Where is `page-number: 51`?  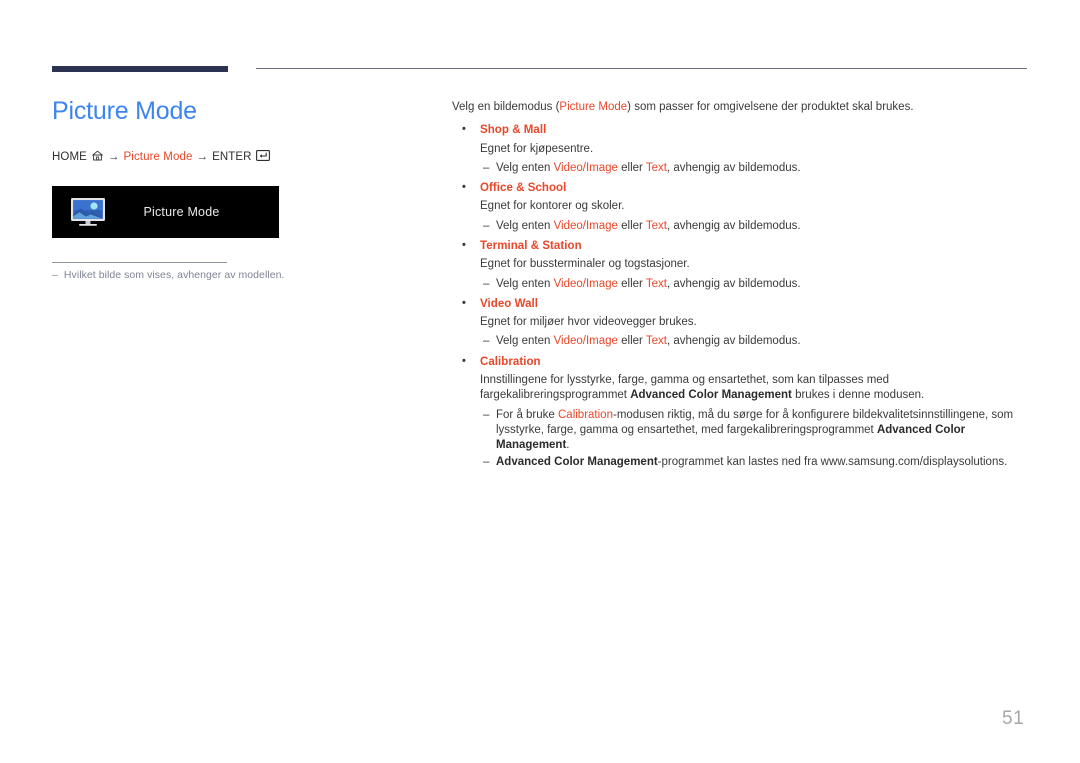 page-number: 51 is located at coordinates (1013, 718).